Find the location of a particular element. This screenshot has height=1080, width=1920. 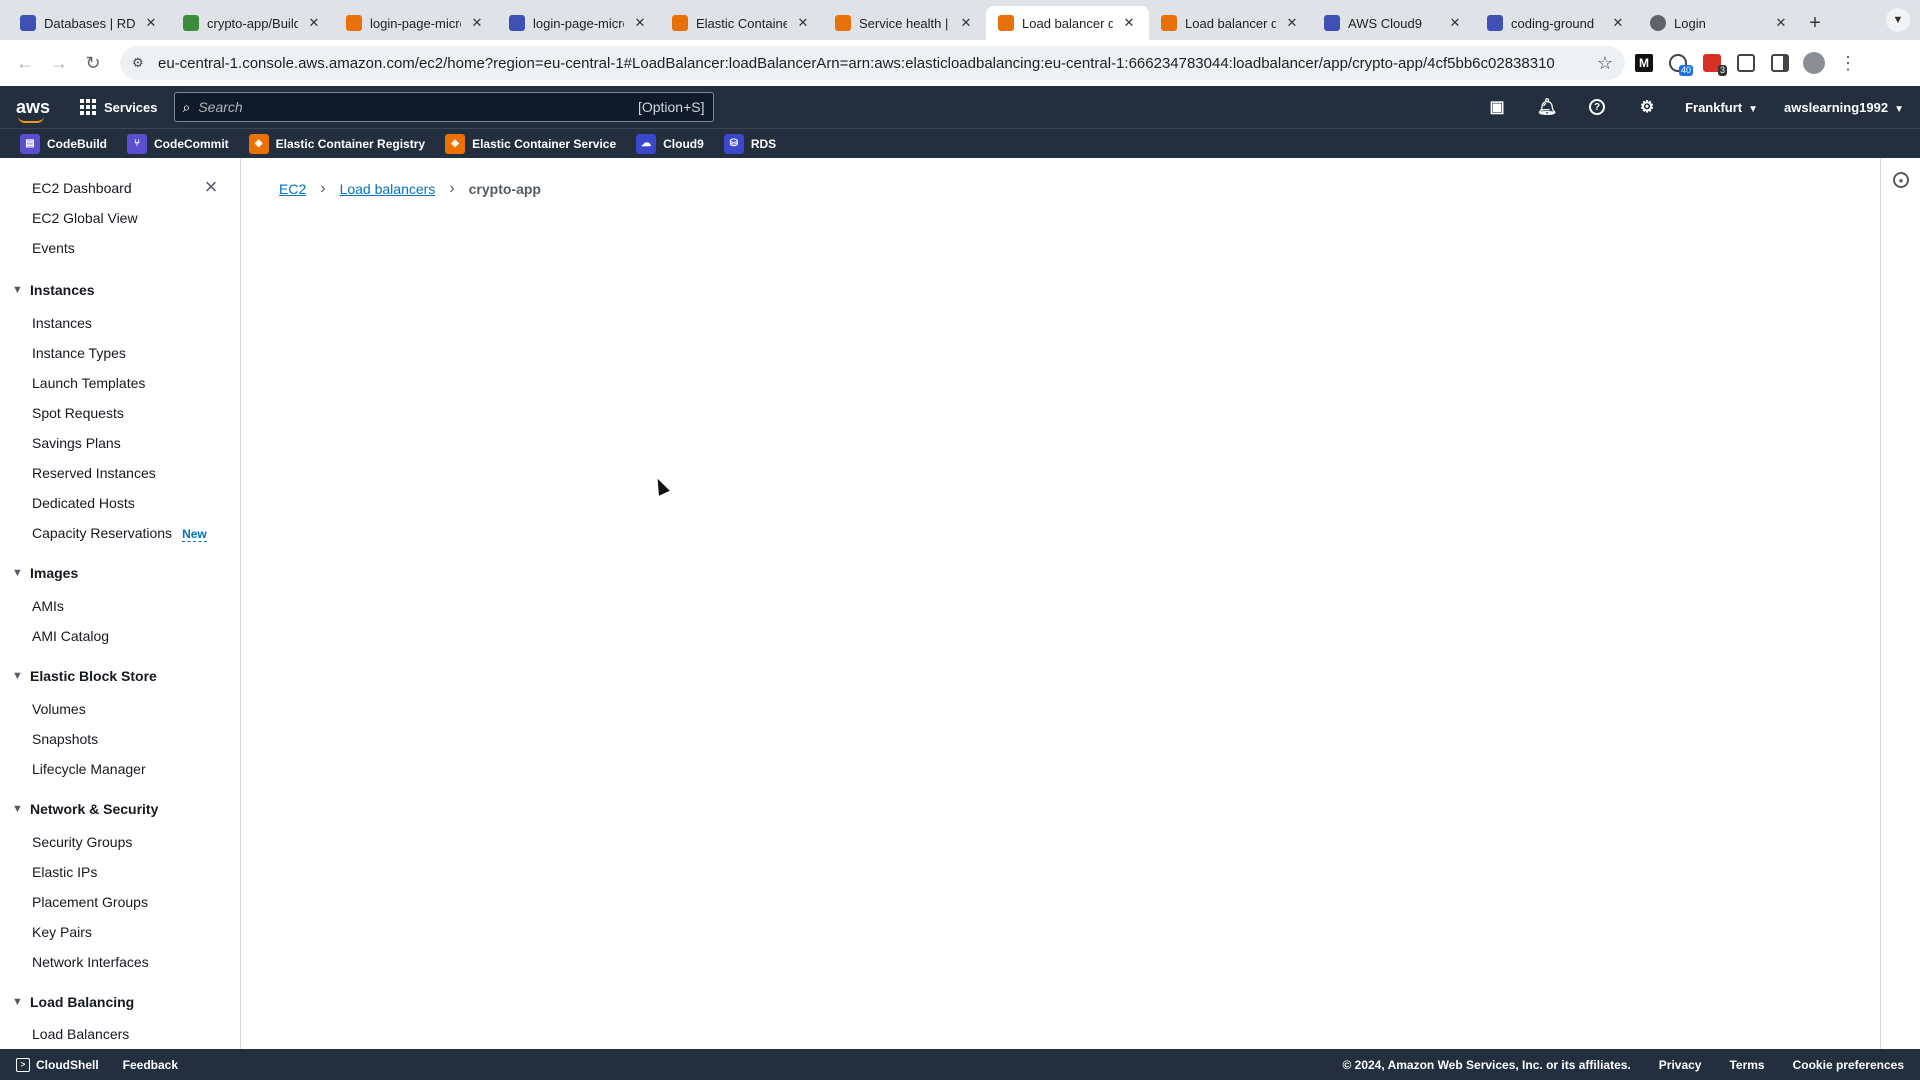

browser-tab: Load balancer d ✕ is located at coordinates (1230, 23).